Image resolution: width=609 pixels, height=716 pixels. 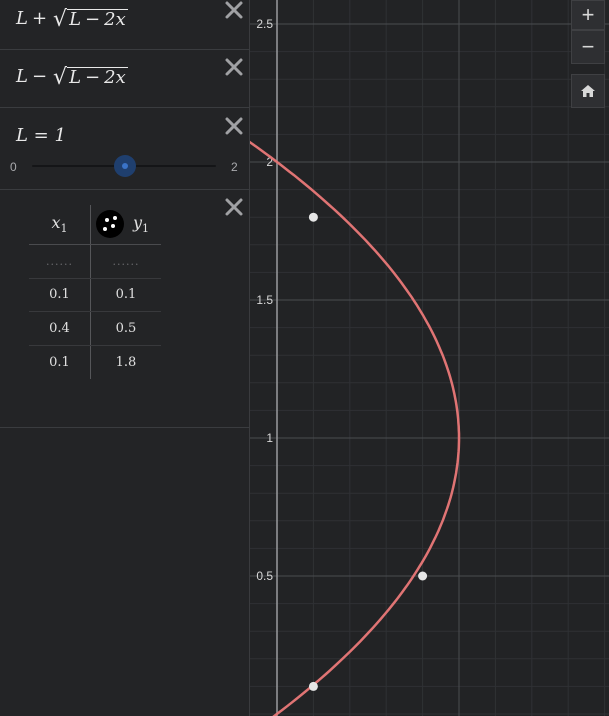 I want to click on slider-max-label: 2, so click(x=234, y=167).